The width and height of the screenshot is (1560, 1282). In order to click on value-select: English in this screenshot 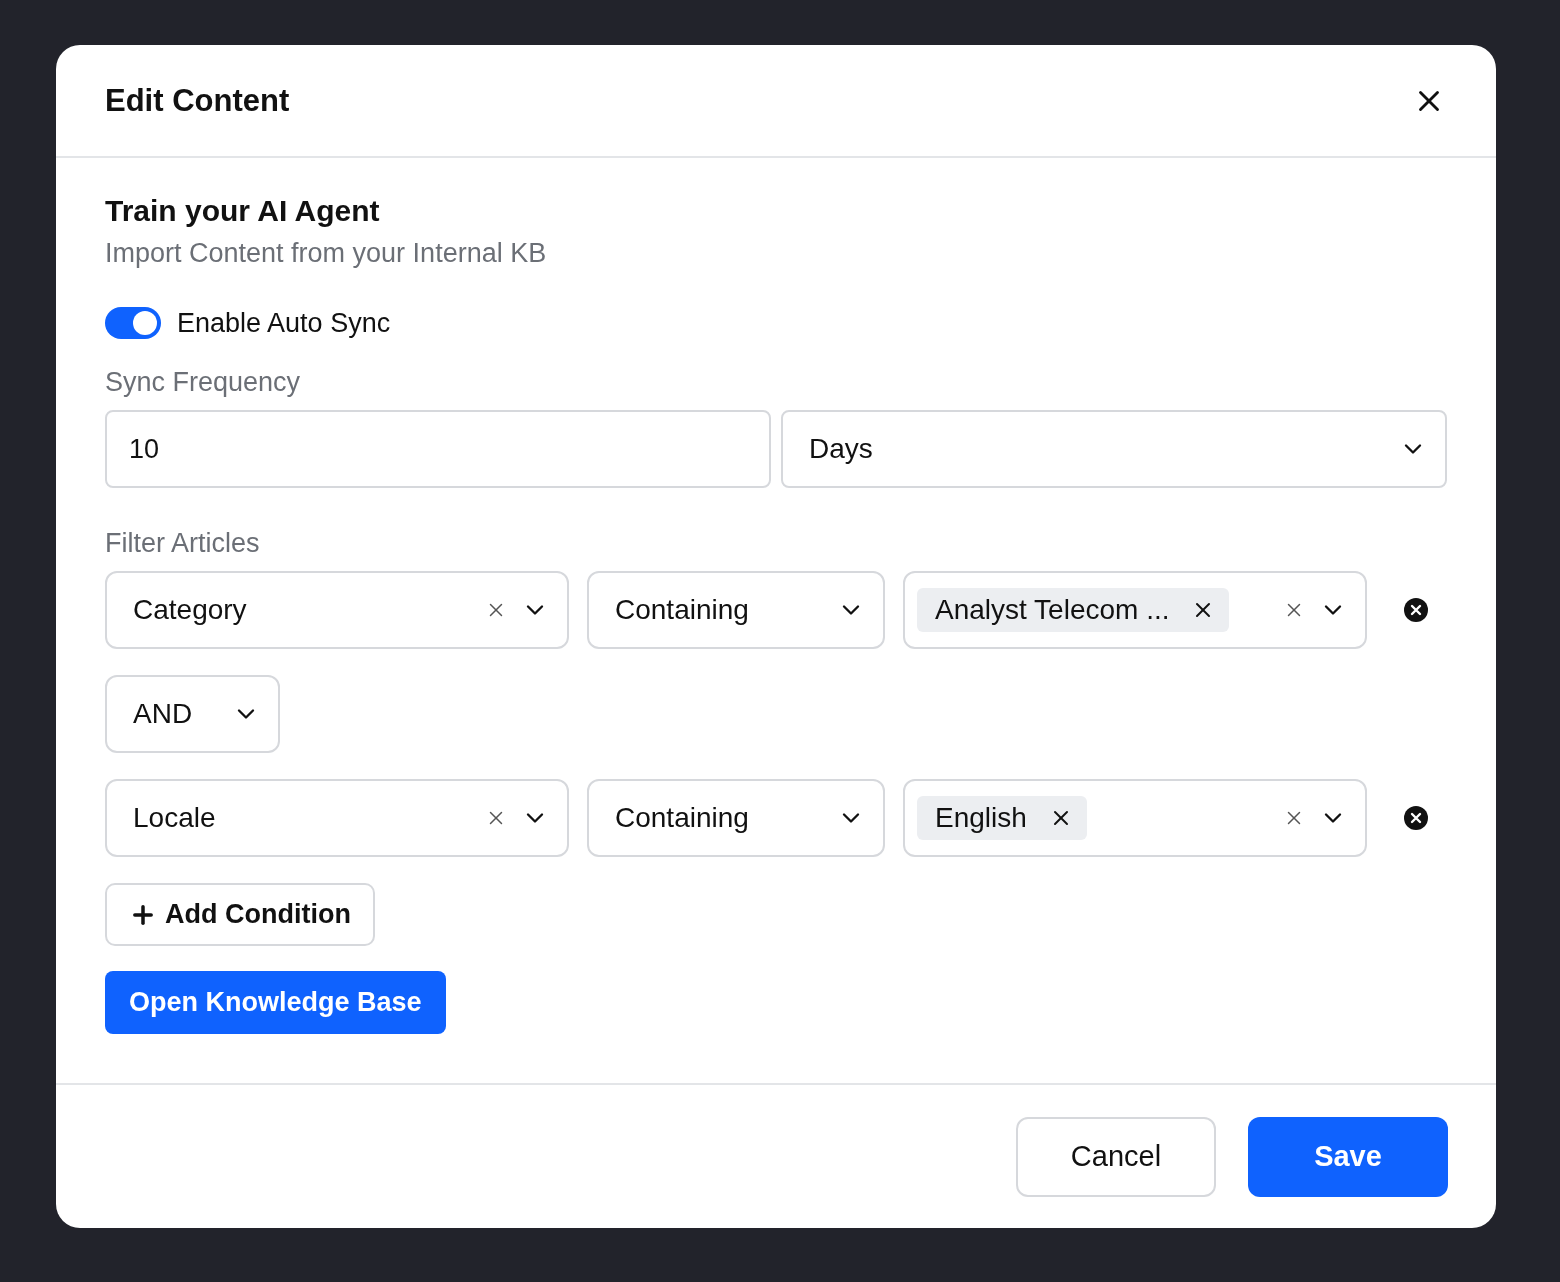, I will do `click(1135, 818)`.